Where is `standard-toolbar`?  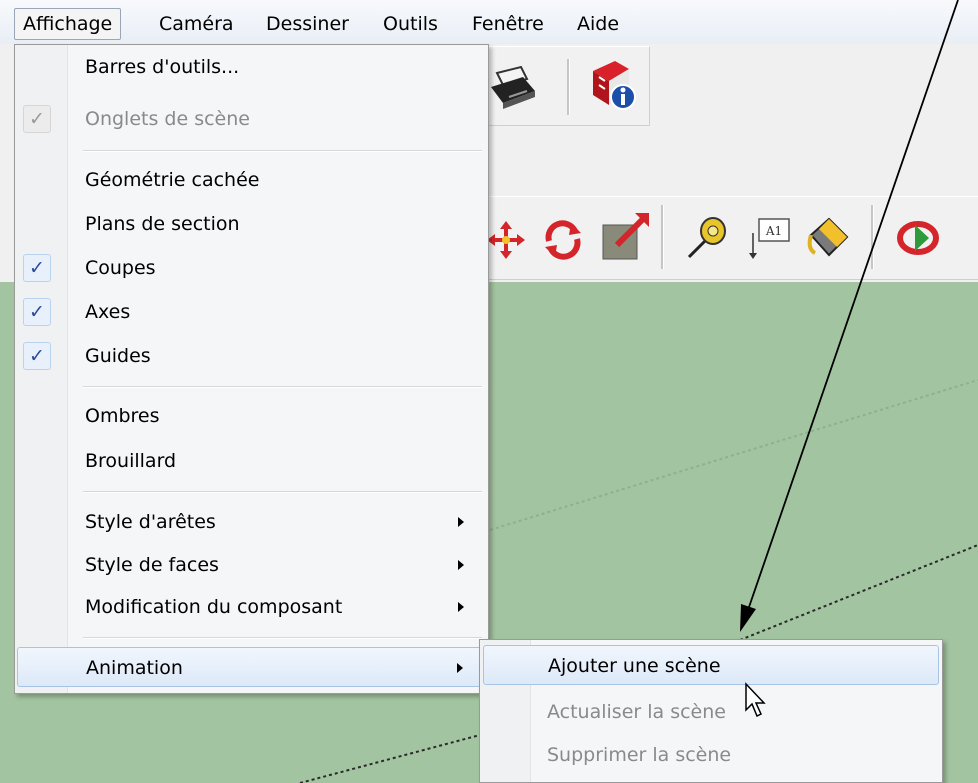 standard-toolbar is located at coordinates (560, 86).